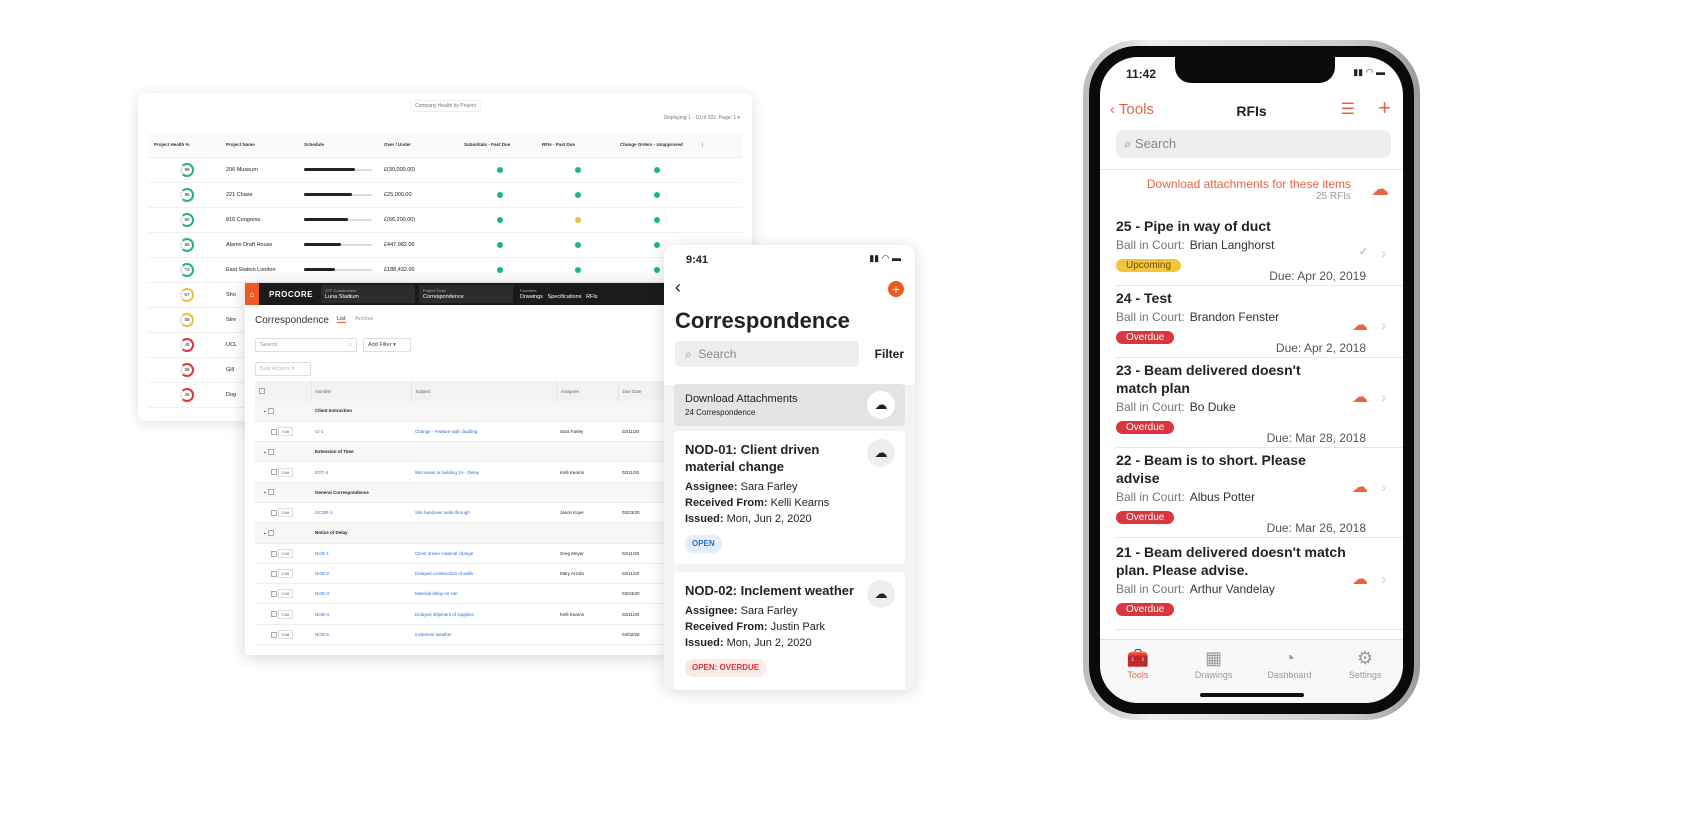  I want to click on number-link: NOD-2, so click(361, 574).